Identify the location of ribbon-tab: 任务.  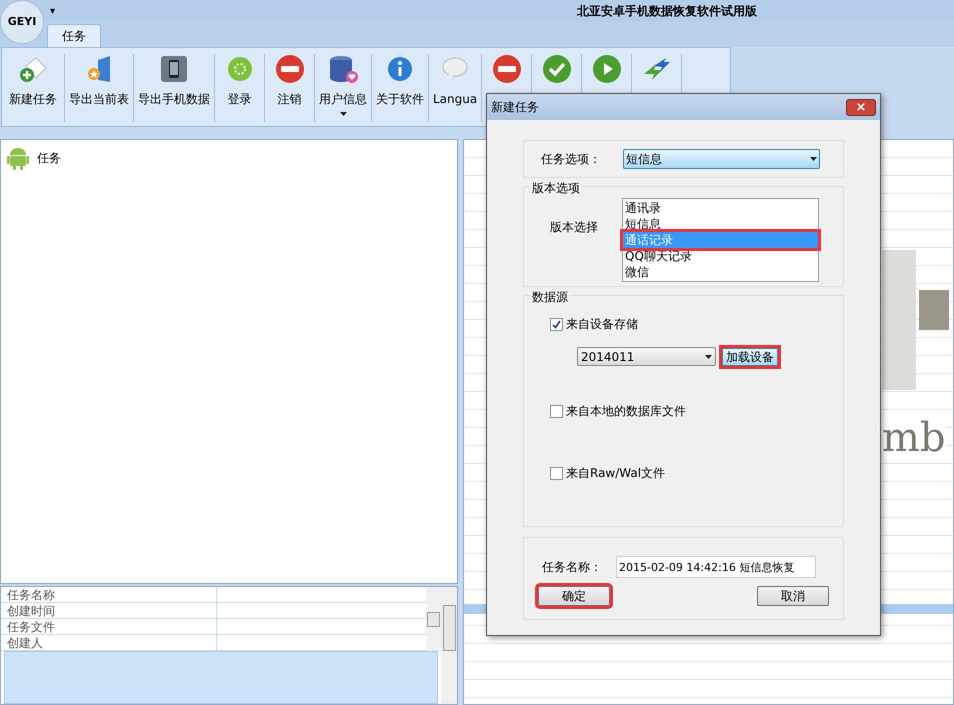
(74, 35).